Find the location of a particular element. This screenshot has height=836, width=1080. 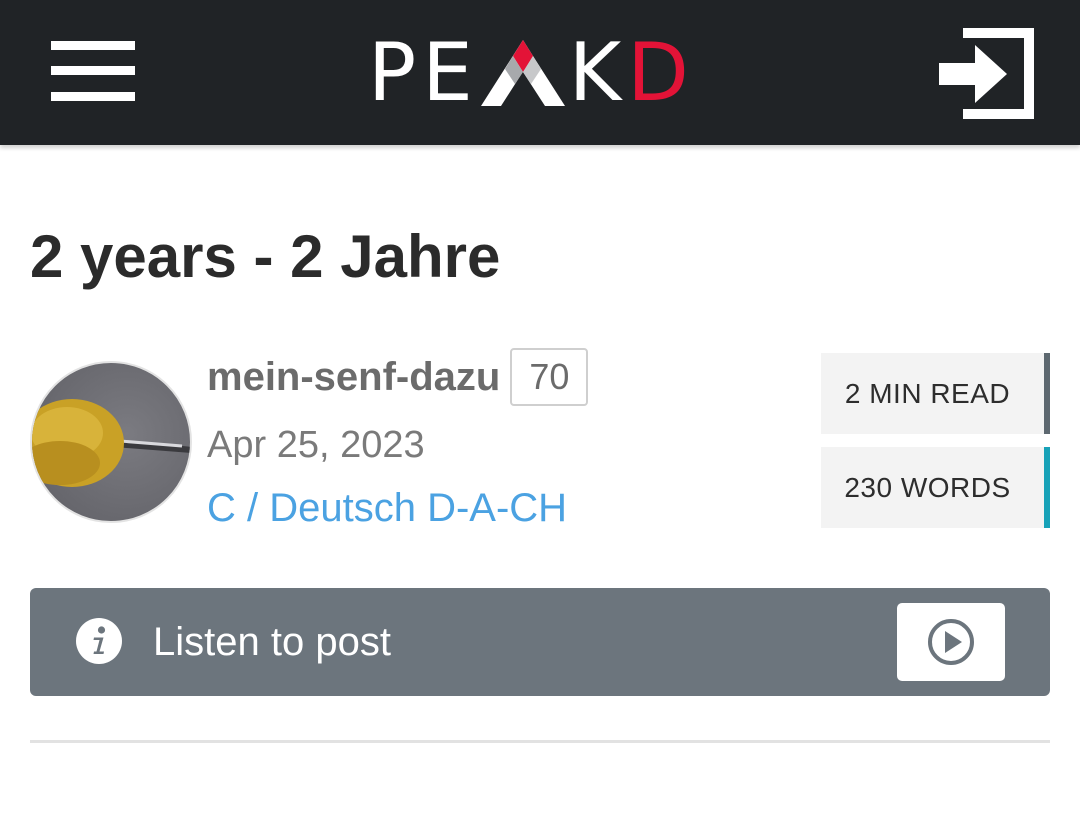

sign-in-icon is located at coordinates (987, 73).